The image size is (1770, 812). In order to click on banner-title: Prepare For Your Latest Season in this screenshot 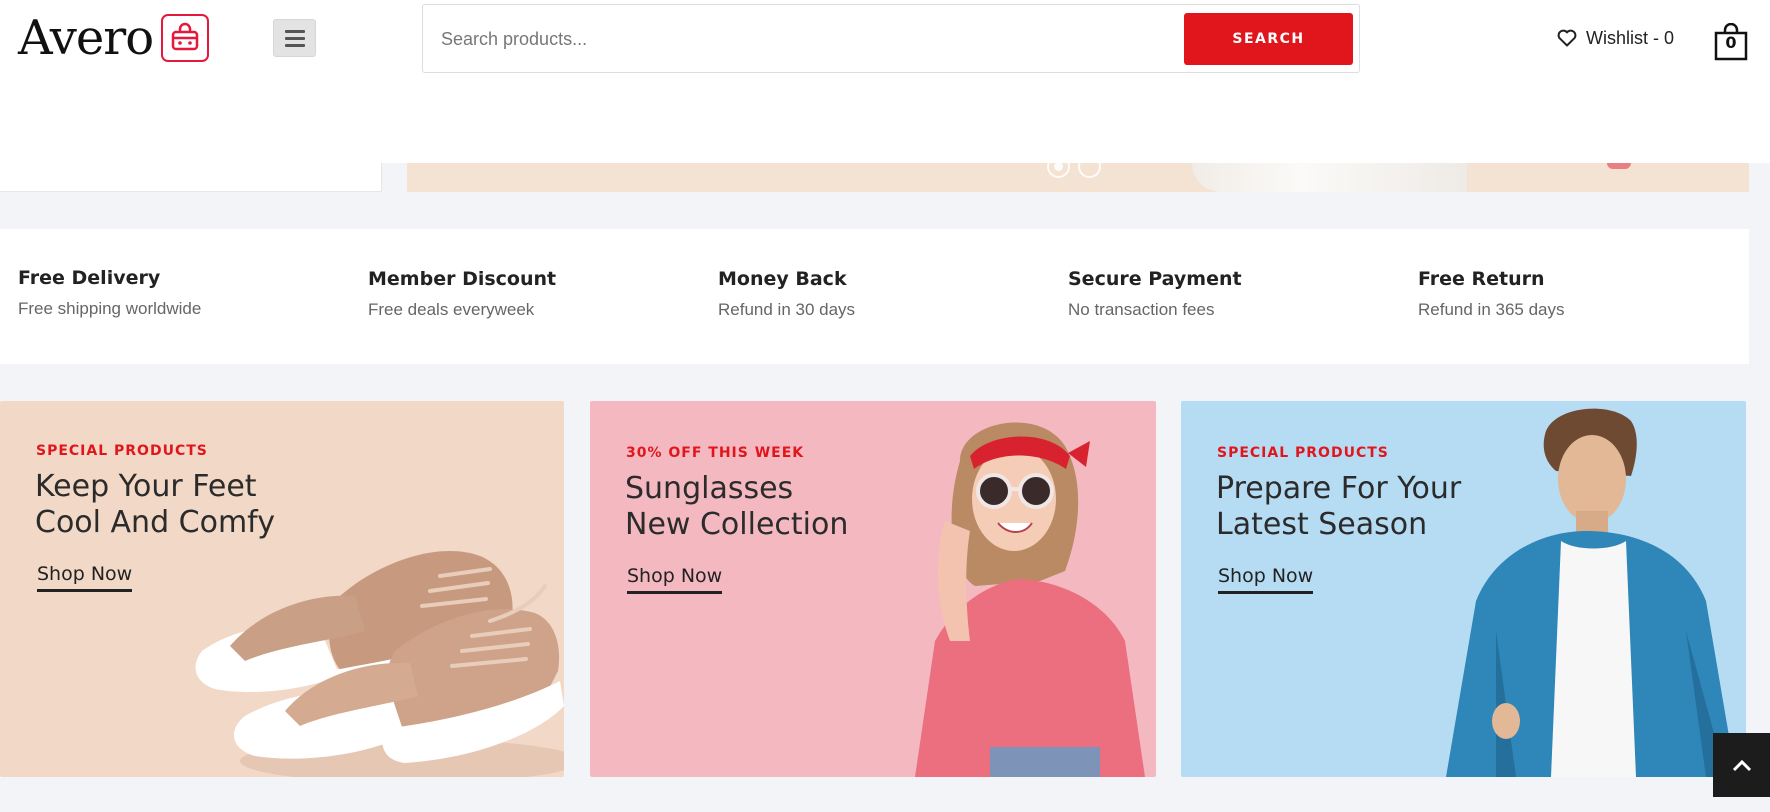, I will do `click(1338, 507)`.